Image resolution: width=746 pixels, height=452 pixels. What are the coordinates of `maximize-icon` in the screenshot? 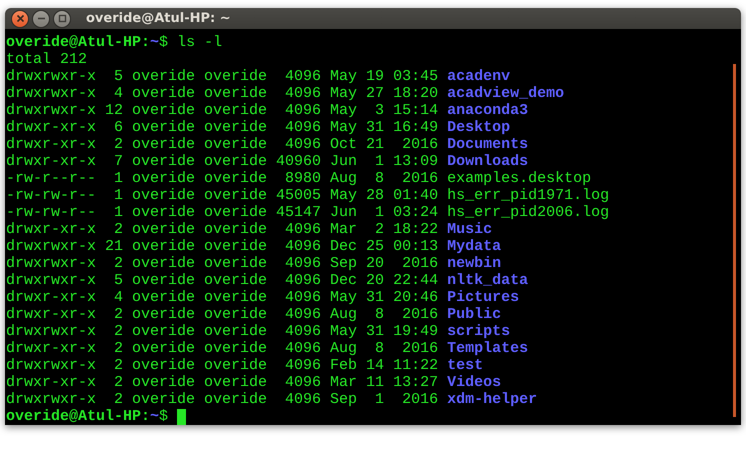 It's located at (62, 18).